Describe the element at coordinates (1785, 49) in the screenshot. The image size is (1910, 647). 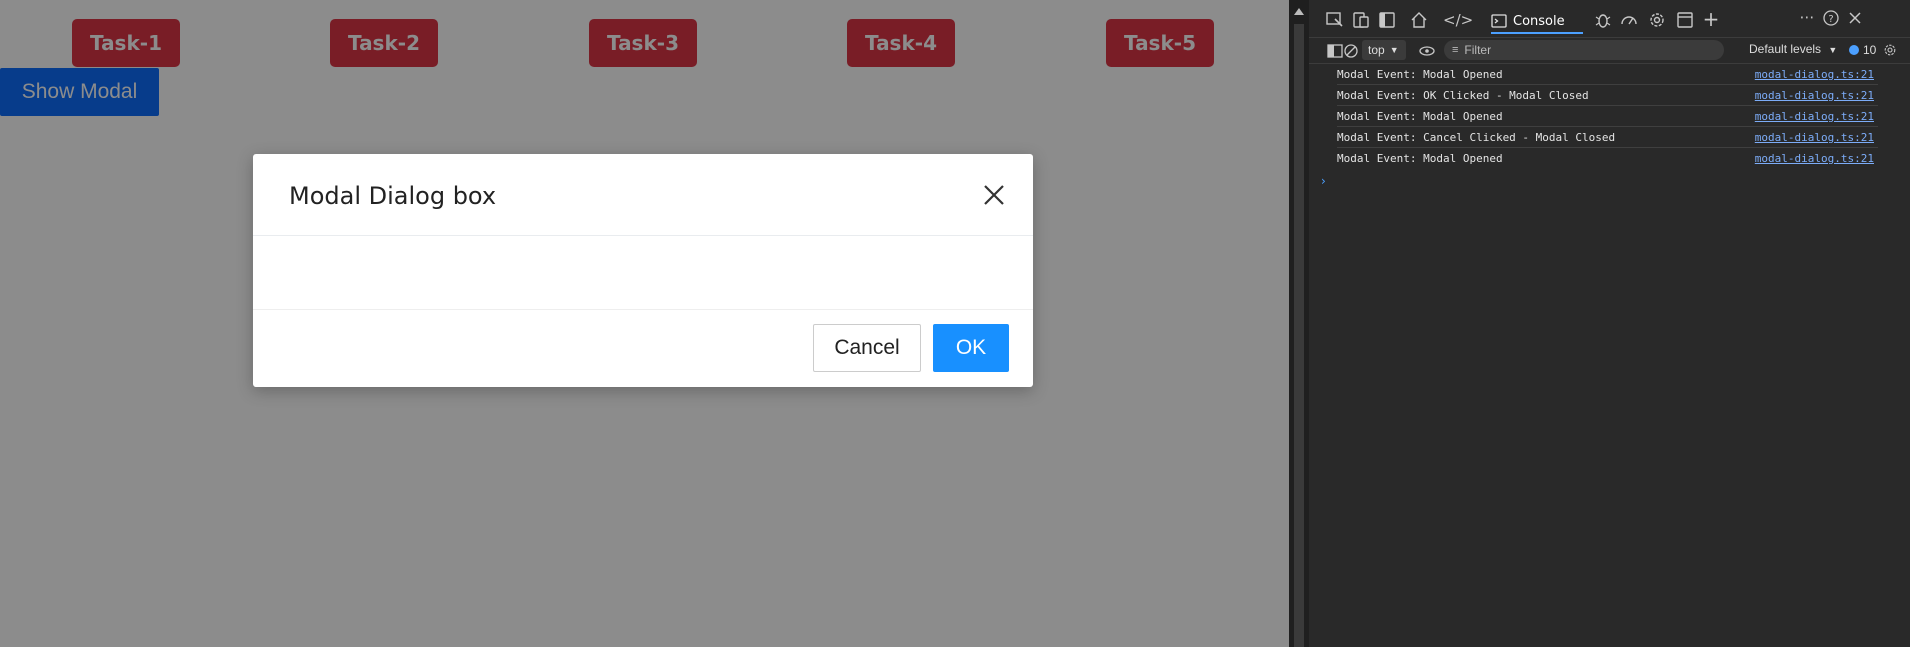
I see `log-levels-label: Default levels` at that location.